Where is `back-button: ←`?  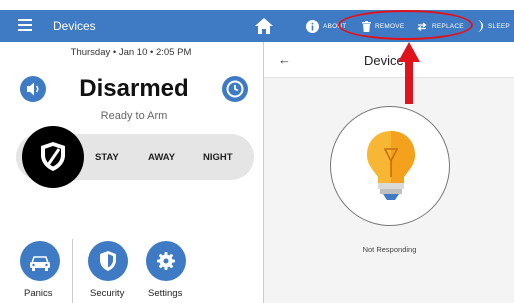 back-button: ← is located at coordinates (284, 59).